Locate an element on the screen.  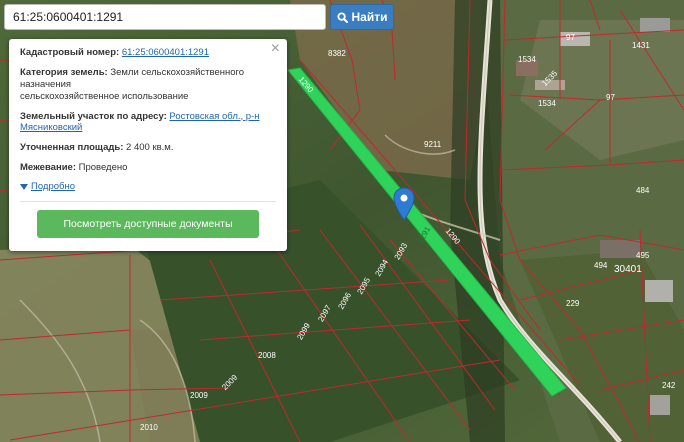
details-link: Подробно is located at coordinates (53, 187).